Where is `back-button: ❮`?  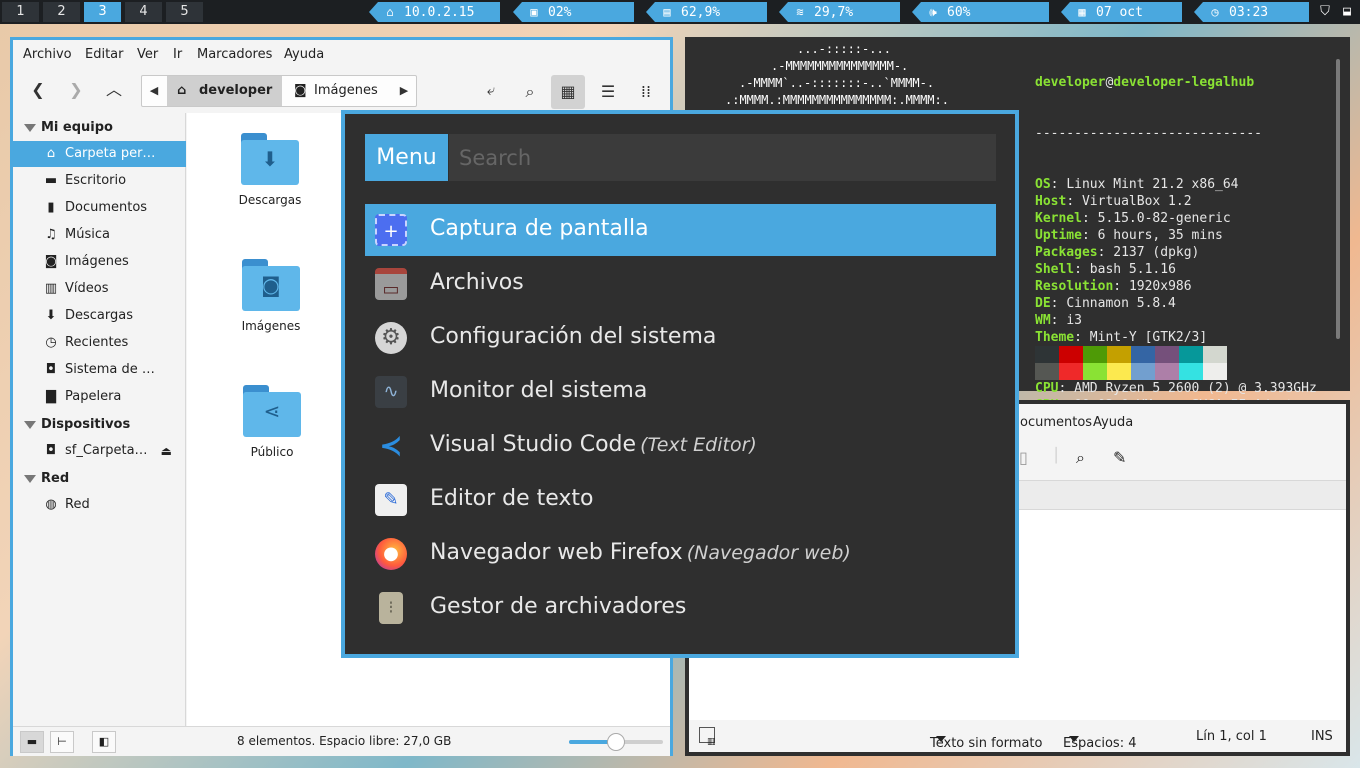 back-button: ❮ is located at coordinates (38, 90).